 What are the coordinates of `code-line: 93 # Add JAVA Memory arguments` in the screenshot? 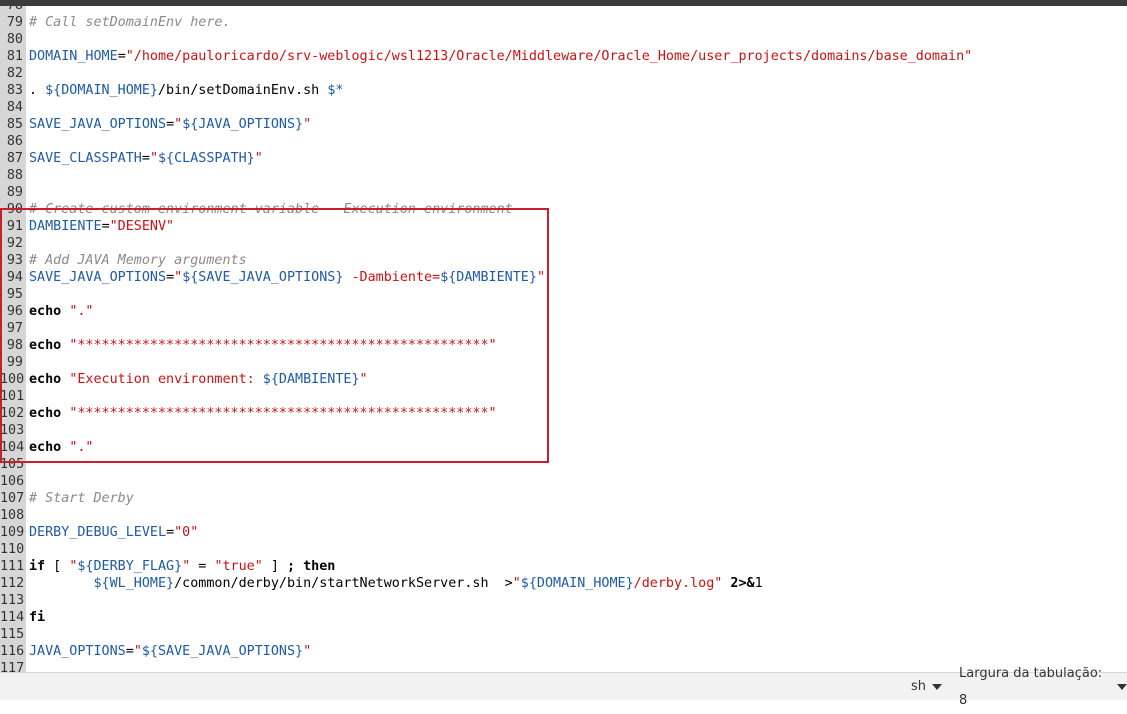 It's located at (563, 260).